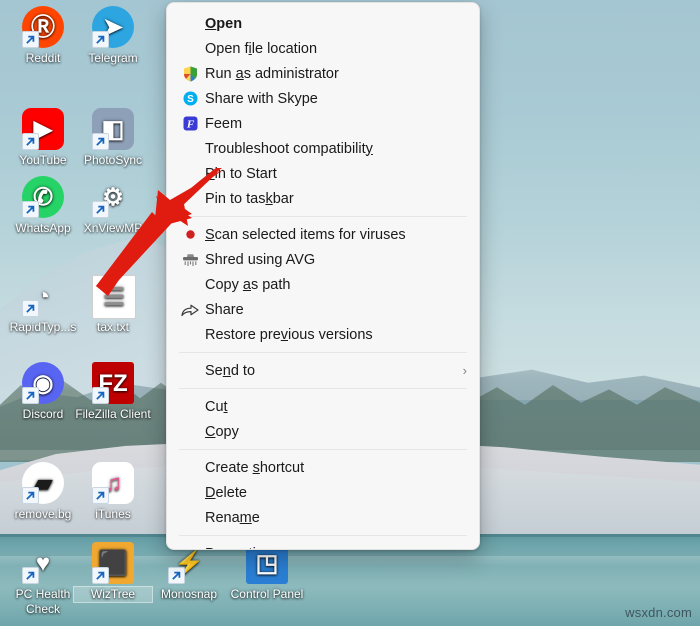  I want to click on menu-item-label: Open, so click(224, 23).